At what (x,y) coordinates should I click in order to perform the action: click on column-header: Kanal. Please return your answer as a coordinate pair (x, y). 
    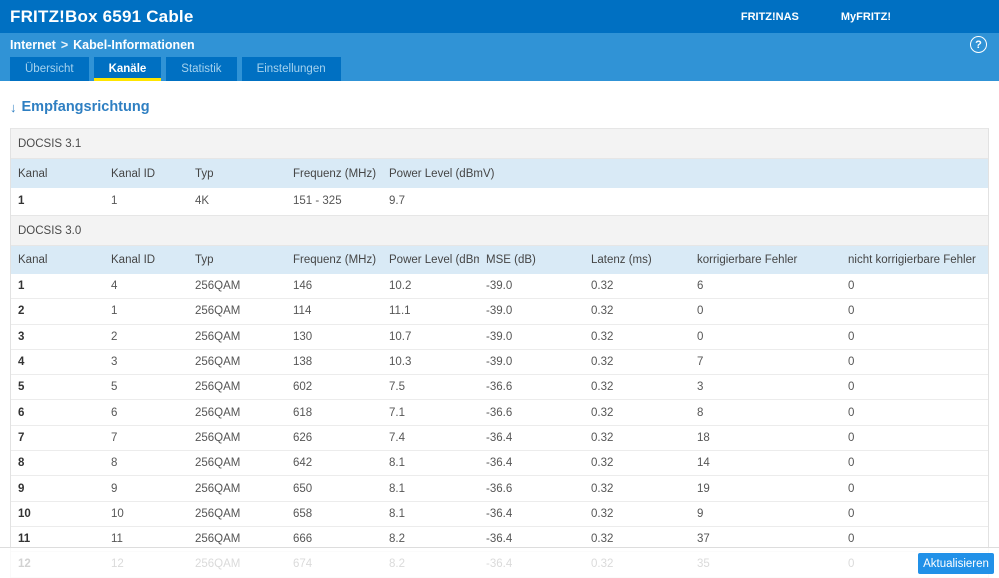
    Looking at the image, I should click on (33, 259).